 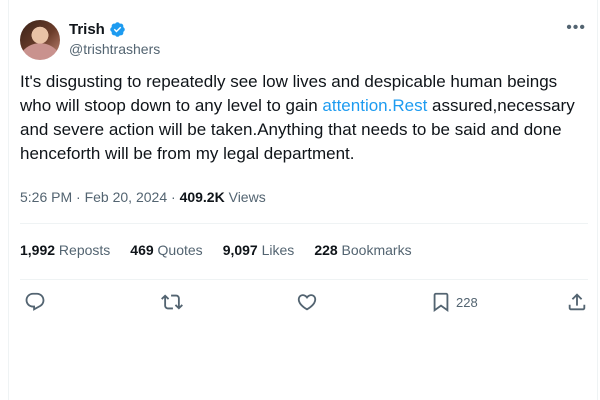 What do you see at coordinates (126, 197) in the screenshot?
I see `tweet-date: Feb 20, 2024` at bounding box center [126, 197].